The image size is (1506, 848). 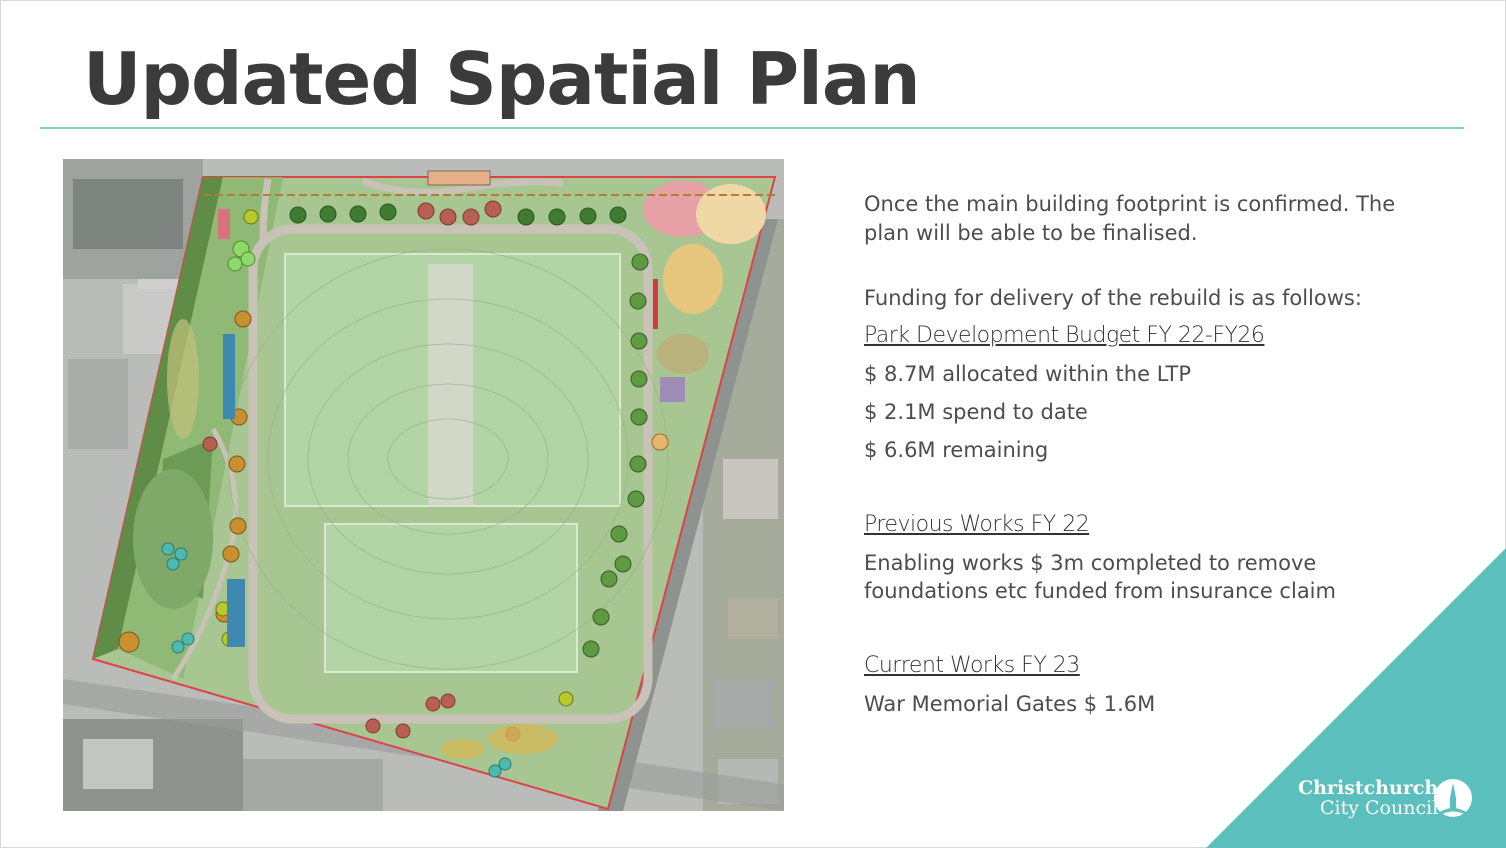 I want to click on previous-works-line-1: Enabling works $ 3m completed to remove, so click(x=1090, y=563).